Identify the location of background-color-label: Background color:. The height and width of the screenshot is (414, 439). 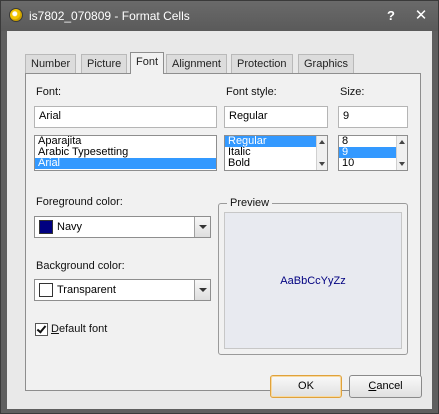
(80, 266).